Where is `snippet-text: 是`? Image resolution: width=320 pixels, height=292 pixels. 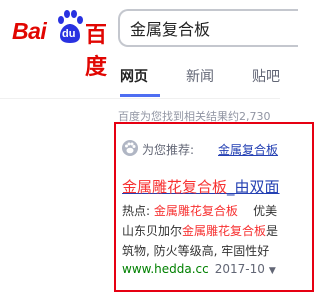
snippet-text: 是 is located at coordinates (272, 231).